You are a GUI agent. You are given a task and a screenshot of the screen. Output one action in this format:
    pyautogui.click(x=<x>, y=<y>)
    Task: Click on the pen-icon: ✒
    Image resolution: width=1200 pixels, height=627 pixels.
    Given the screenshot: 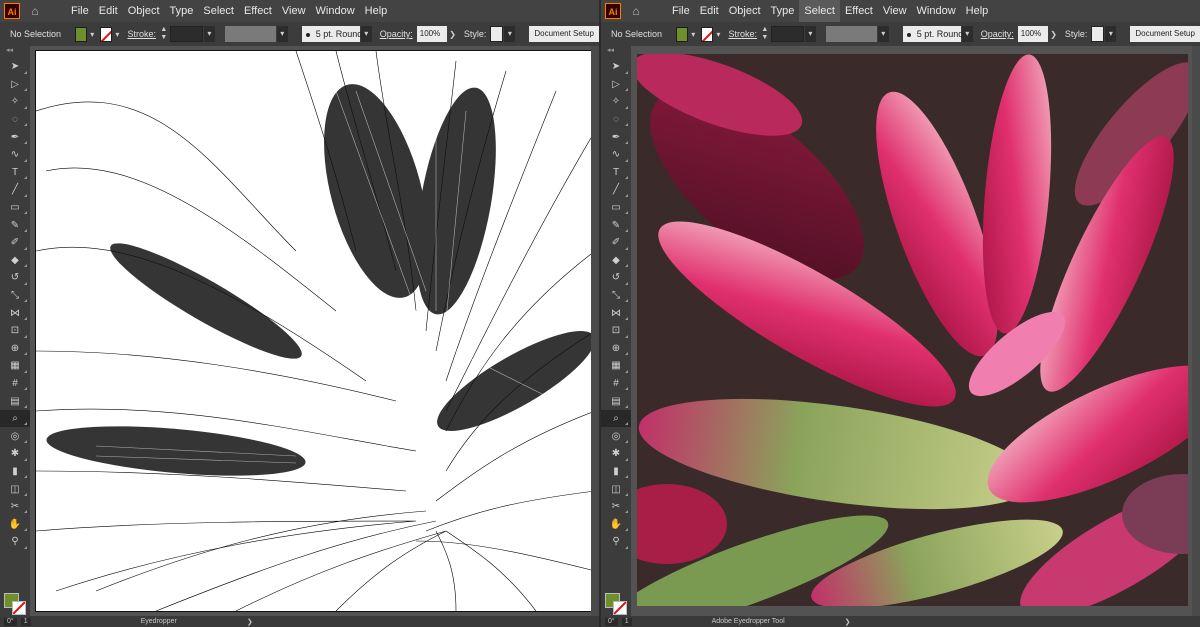 What is the action you would take?
    pyautogui.click(x=616, y=137)
    